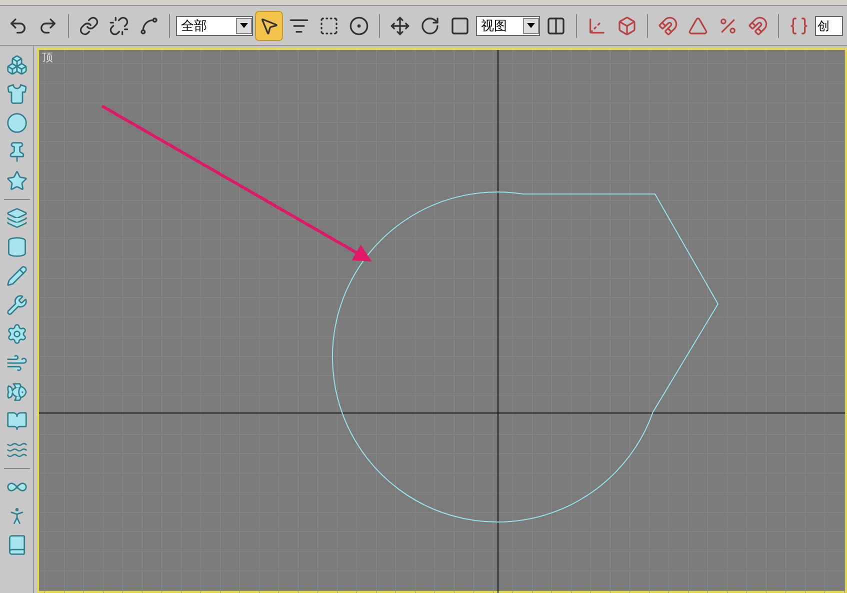 This screenshot has width=847, height=593. I want to click on named-selection-field: 创, so click(828, 26).